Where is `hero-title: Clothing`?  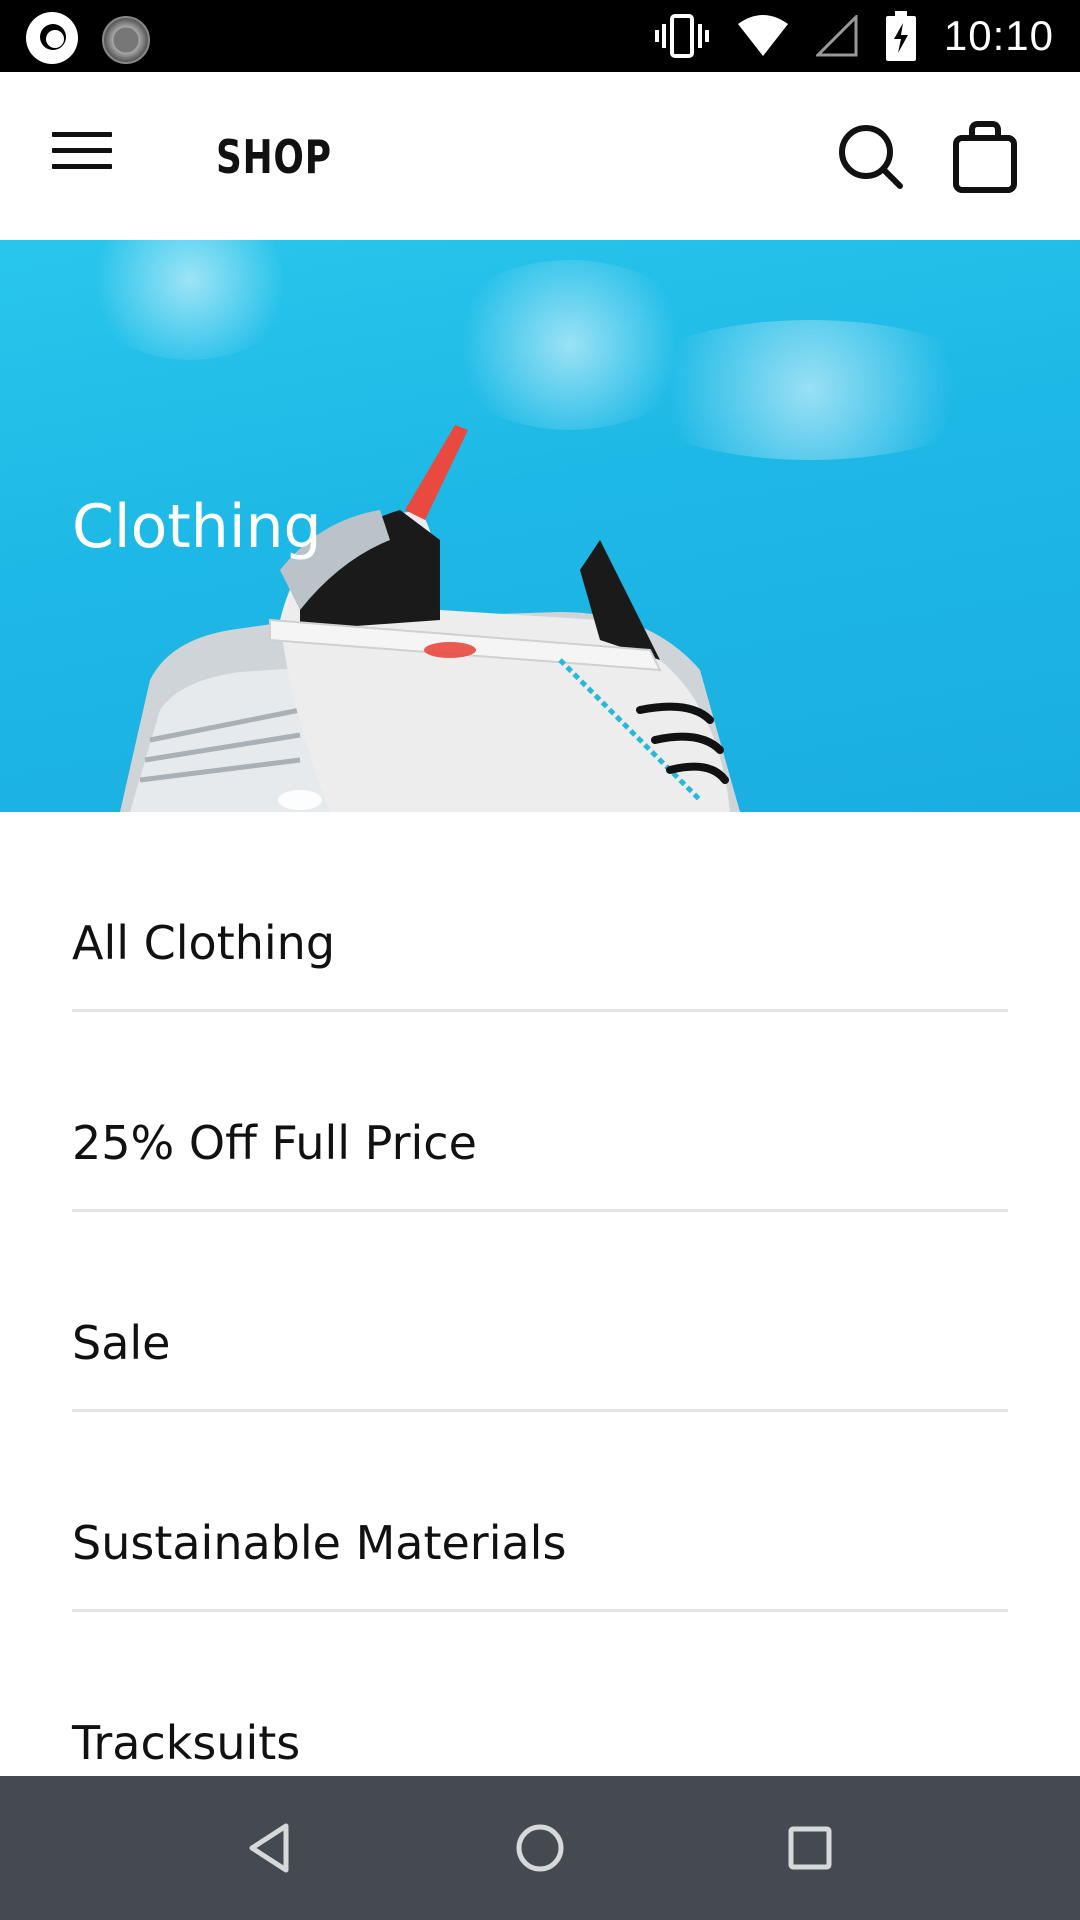 hero-title: Clothing is located at coordinates (197, 527).